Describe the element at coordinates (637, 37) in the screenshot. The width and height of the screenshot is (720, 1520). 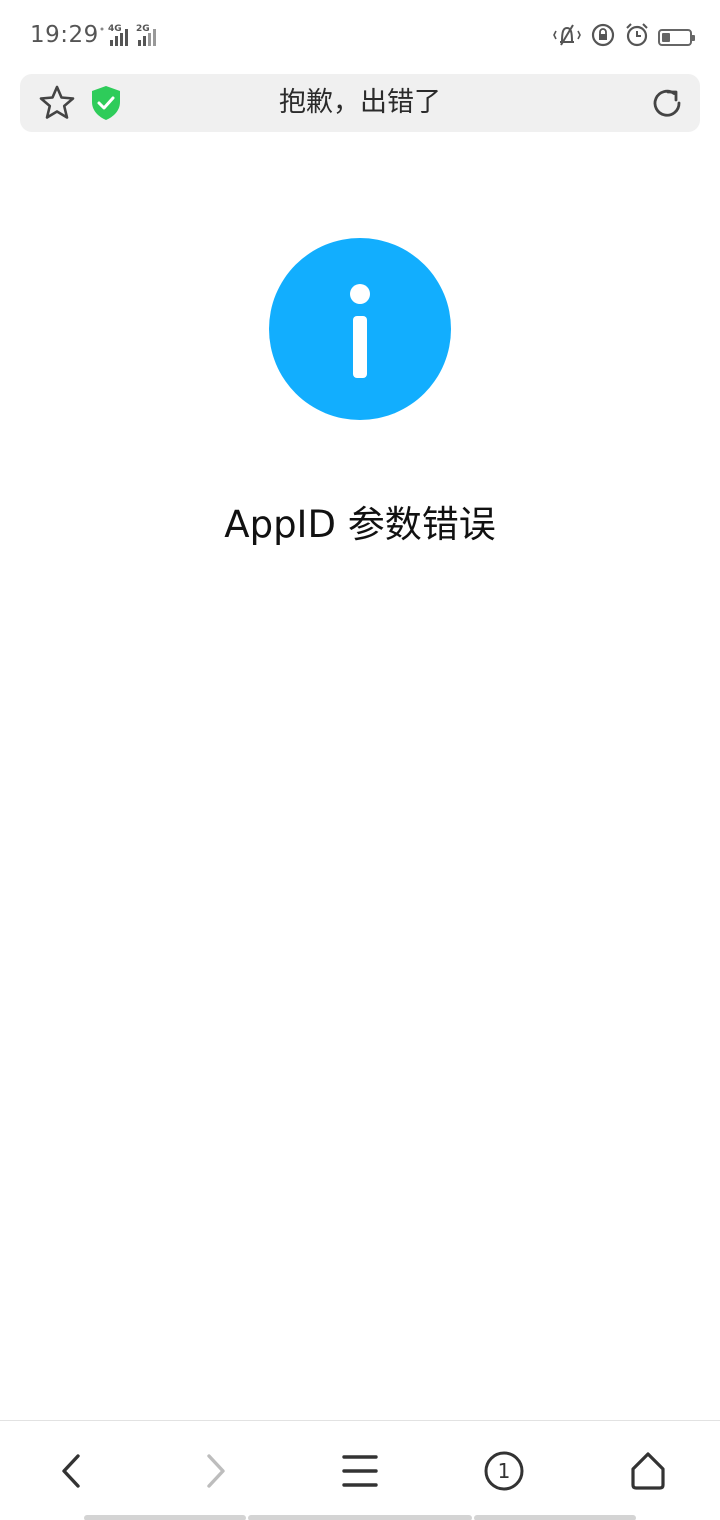
I see `alarm-icon` at that location.